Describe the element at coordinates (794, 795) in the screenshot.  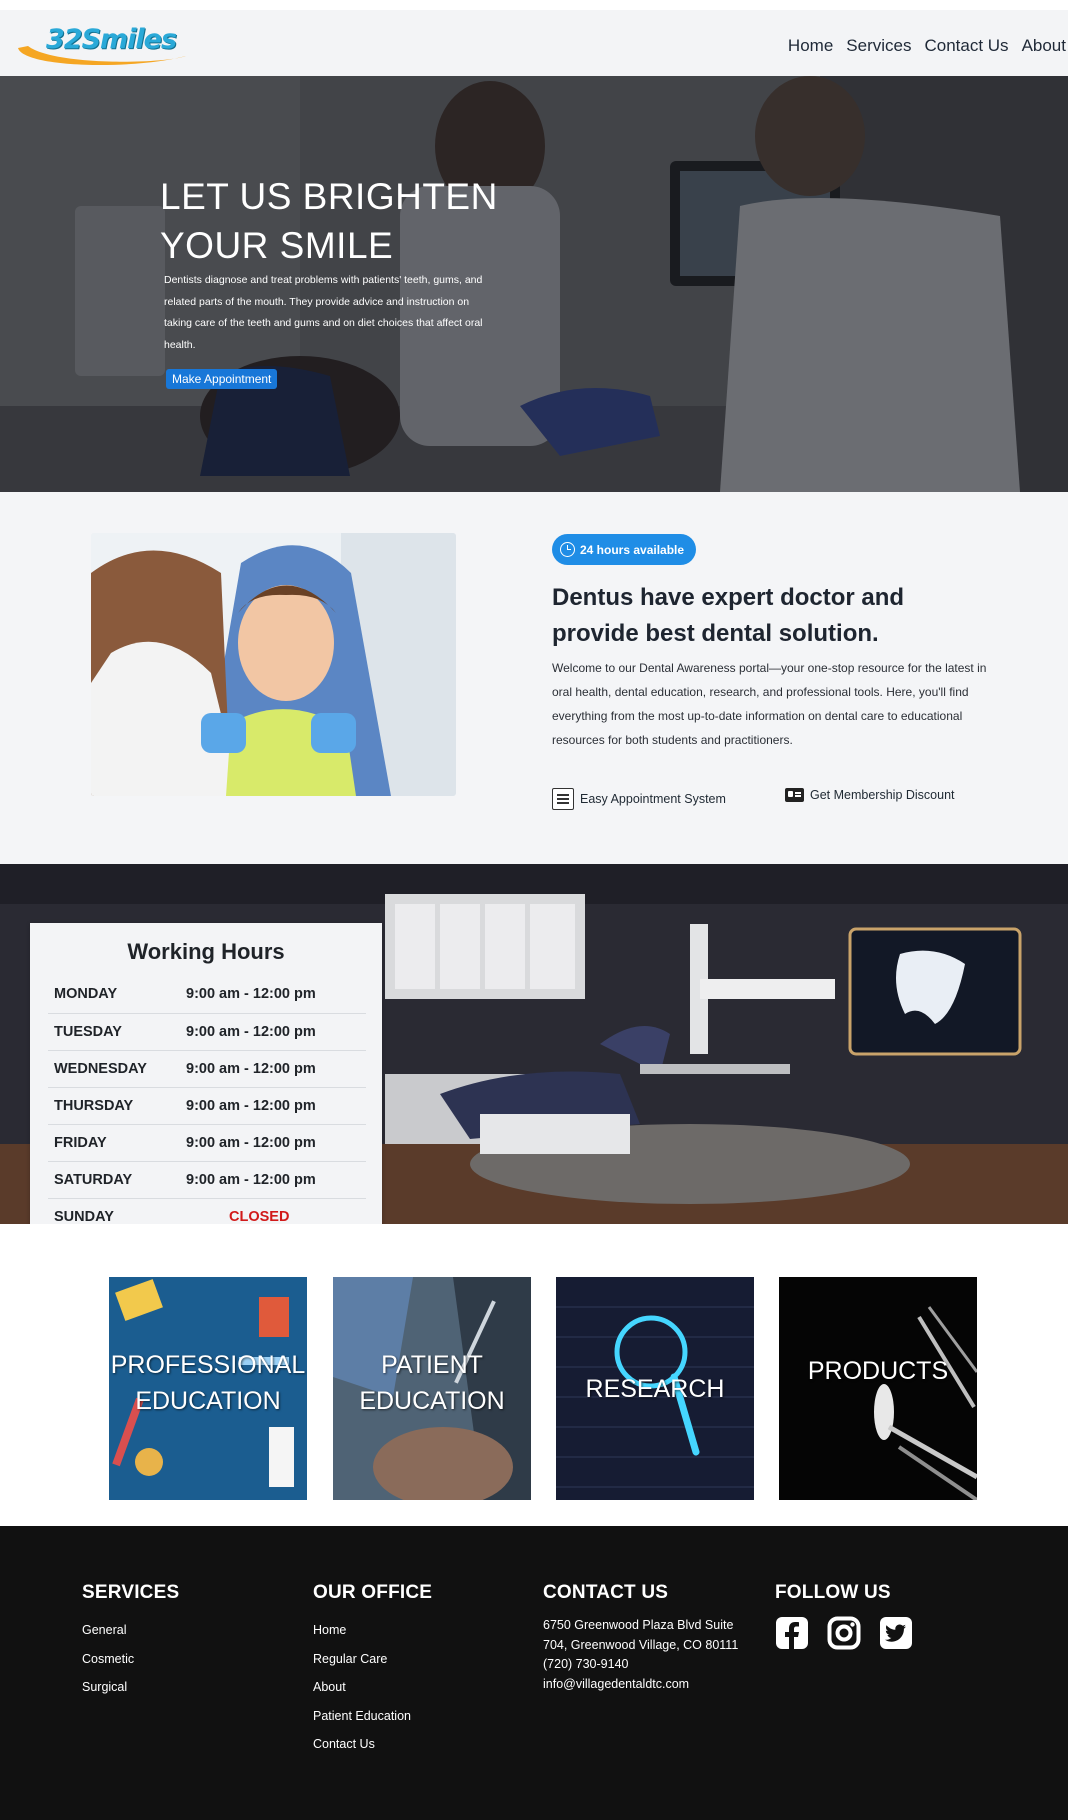
I see `id-card-icon` at that location.